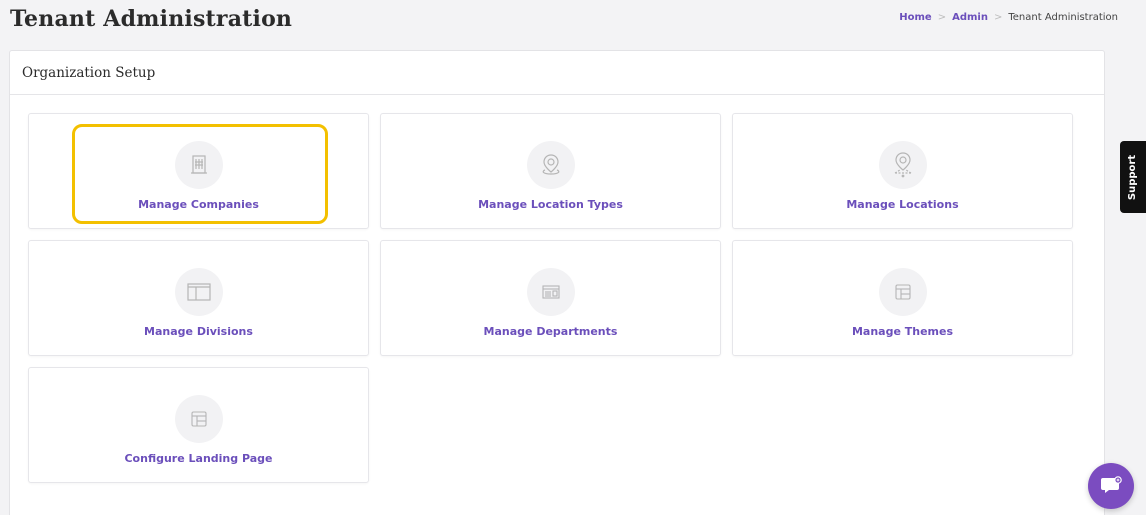  What do you see at coordinates (1063, 17) in the screenshot?
I see `breadcrumb-current: Tenant Administration` at bounding box center [1063, 17].